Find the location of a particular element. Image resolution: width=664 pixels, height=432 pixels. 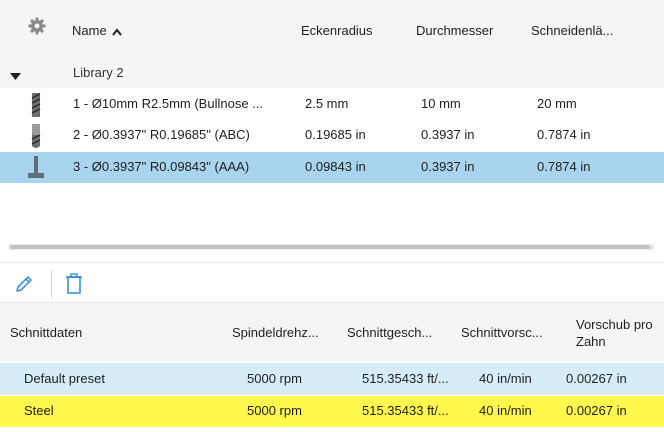

toolbar-separator is located at coordinates (51, 284).